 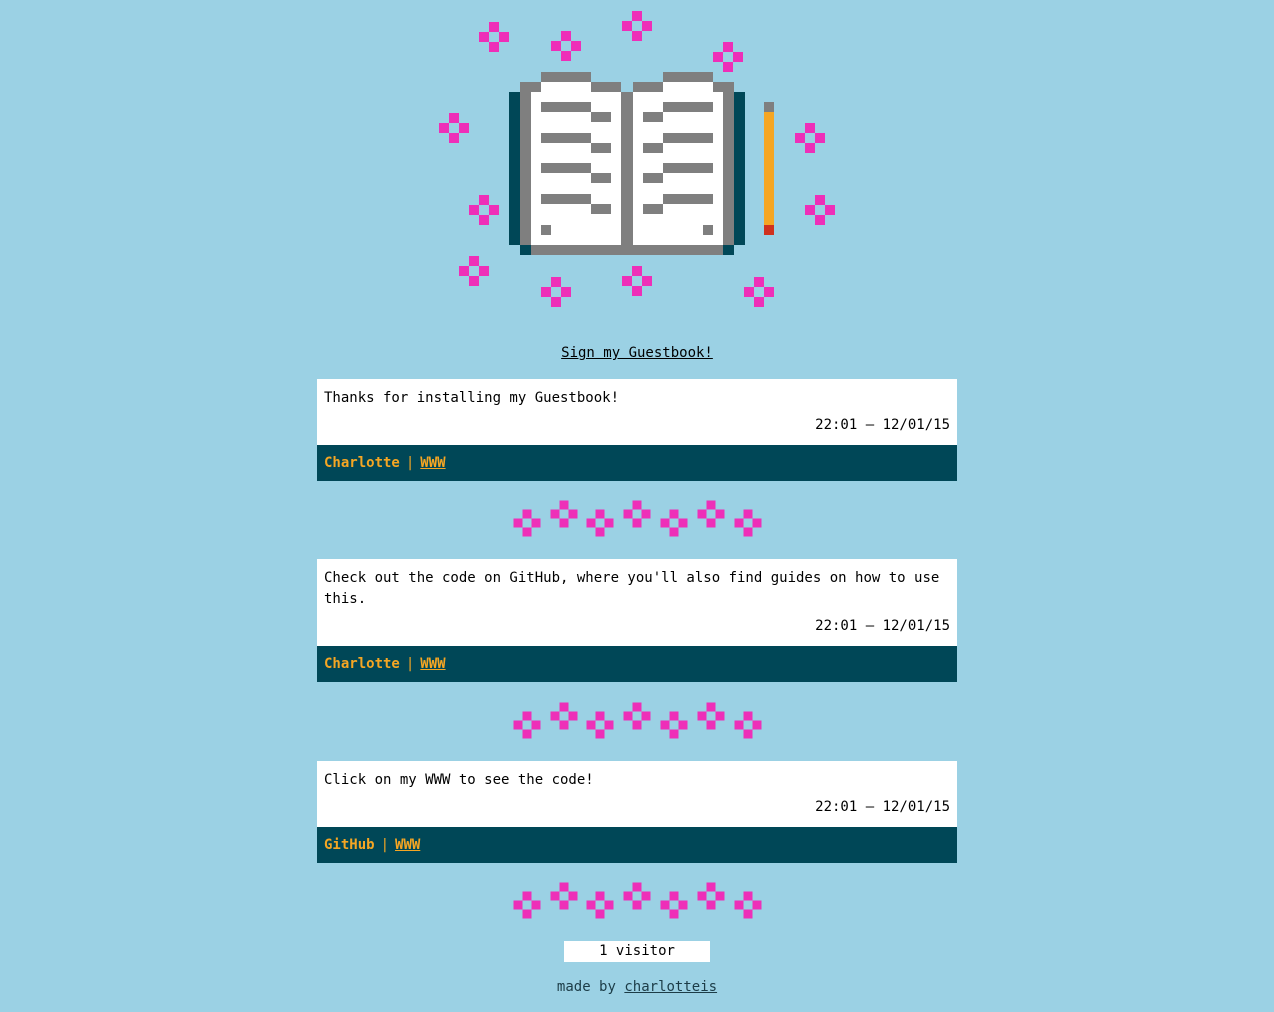 I want to click on guestbook-hero-illustration, so click(x=637, y=159).